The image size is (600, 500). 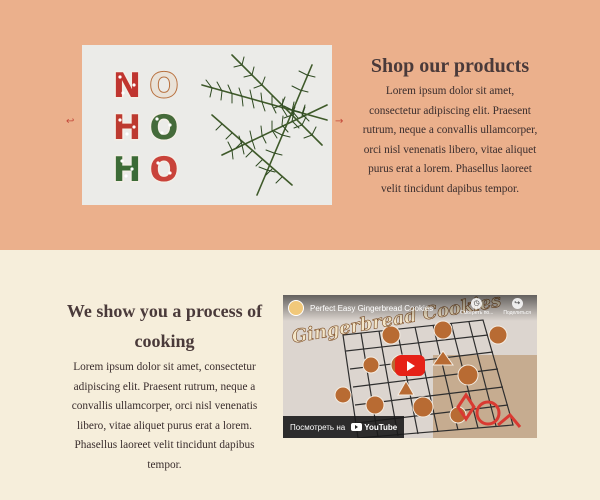 What do you see at coordinates (339, 121) in the screenshot?
I see `slider-next-arrow: →` at bounding box center [339, 121].